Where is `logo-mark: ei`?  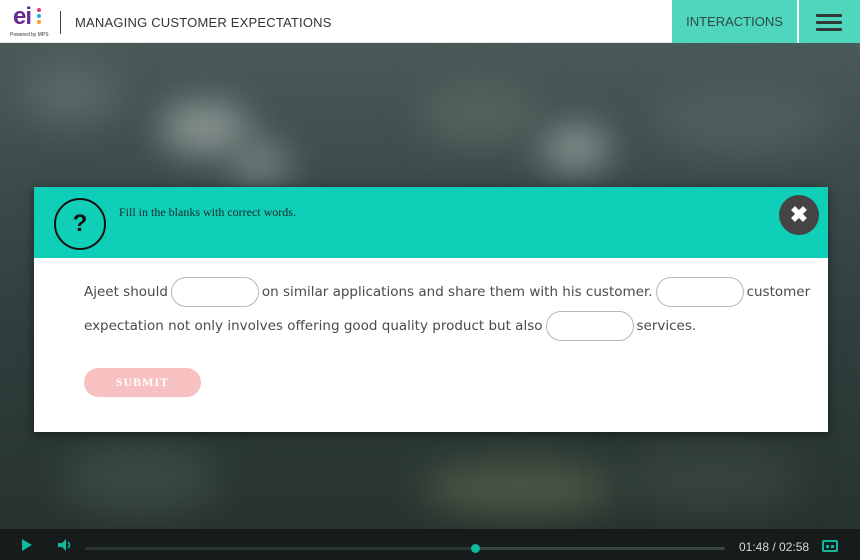 logo-mark: ei is located at coordinates (22, 16).